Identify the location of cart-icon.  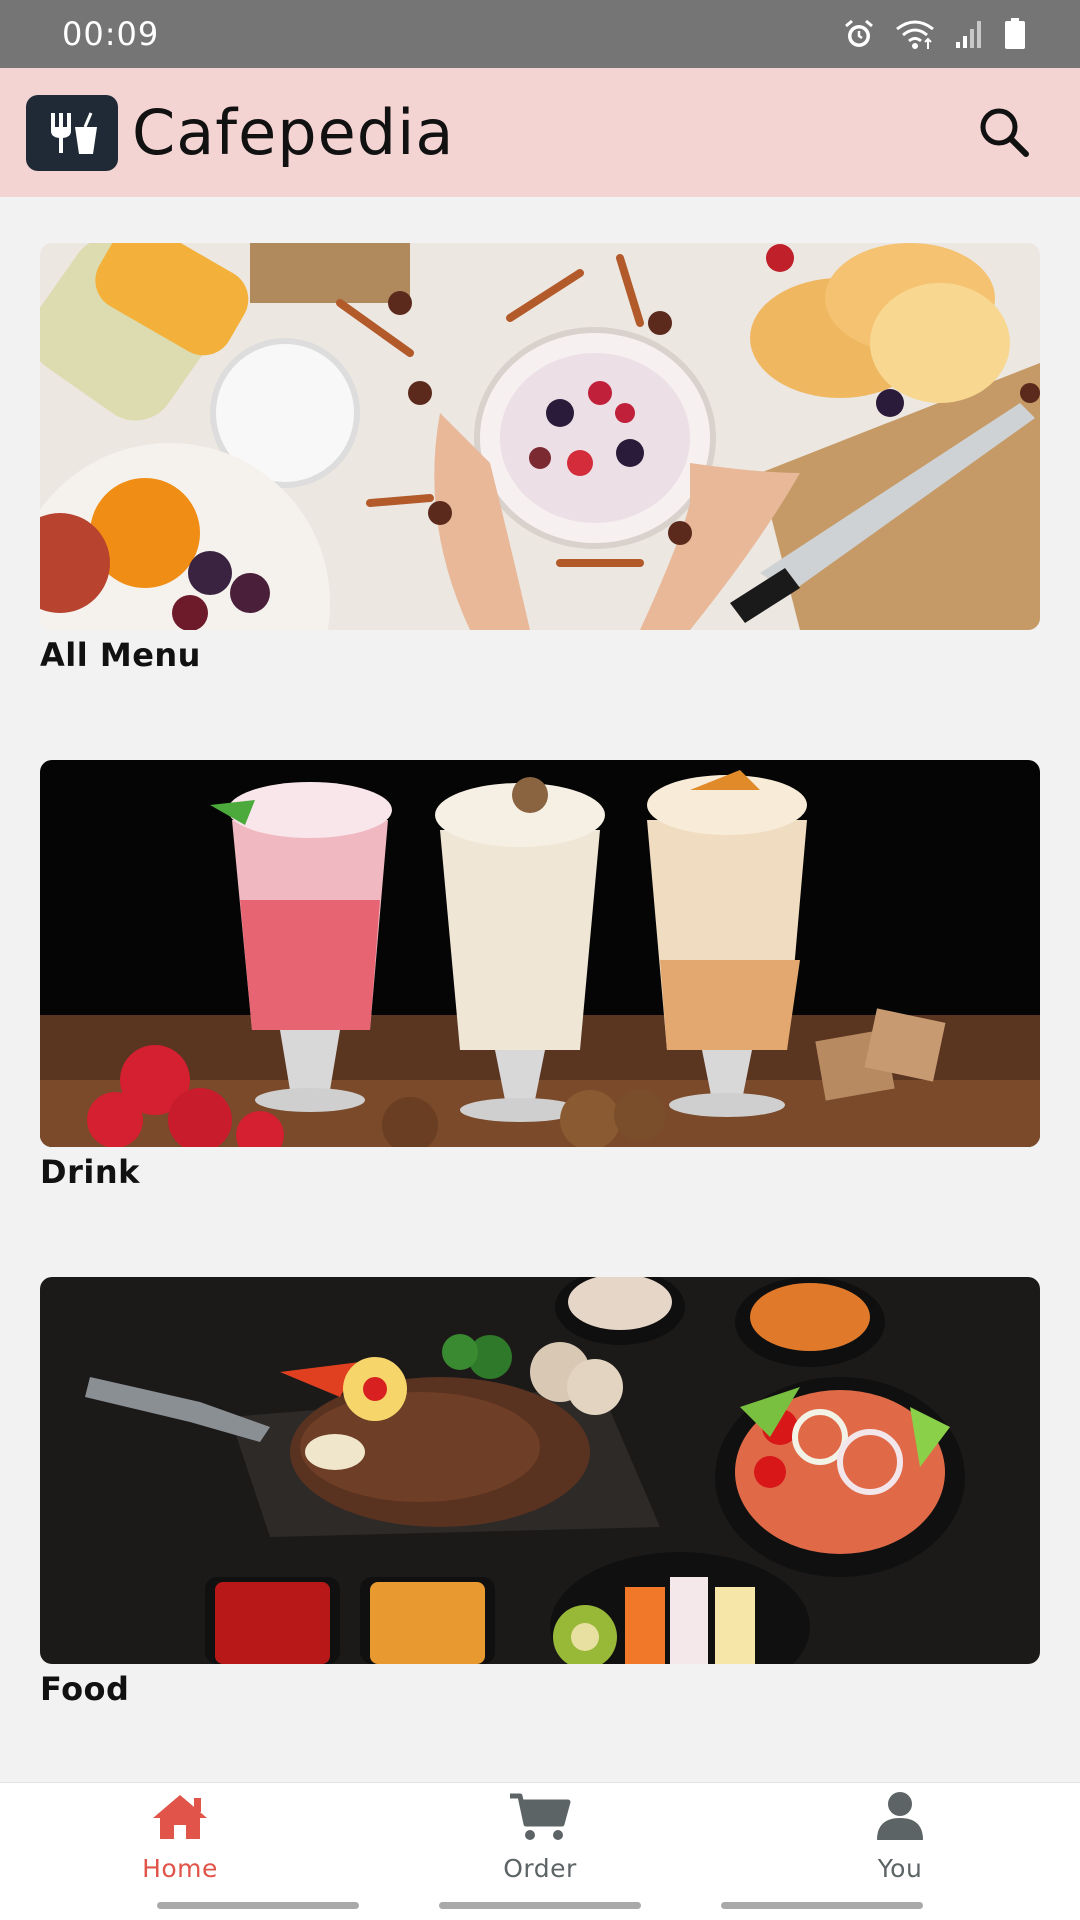
(540, 1819).